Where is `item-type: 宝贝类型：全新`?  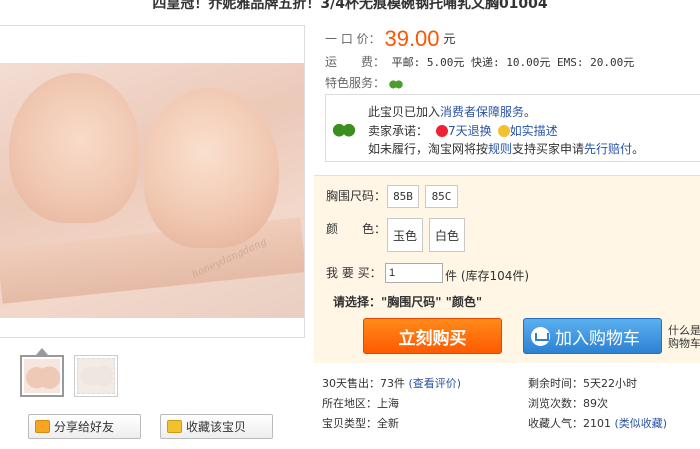 item-type: 宝贝类型：全新 is located at coordinates (360, 423).